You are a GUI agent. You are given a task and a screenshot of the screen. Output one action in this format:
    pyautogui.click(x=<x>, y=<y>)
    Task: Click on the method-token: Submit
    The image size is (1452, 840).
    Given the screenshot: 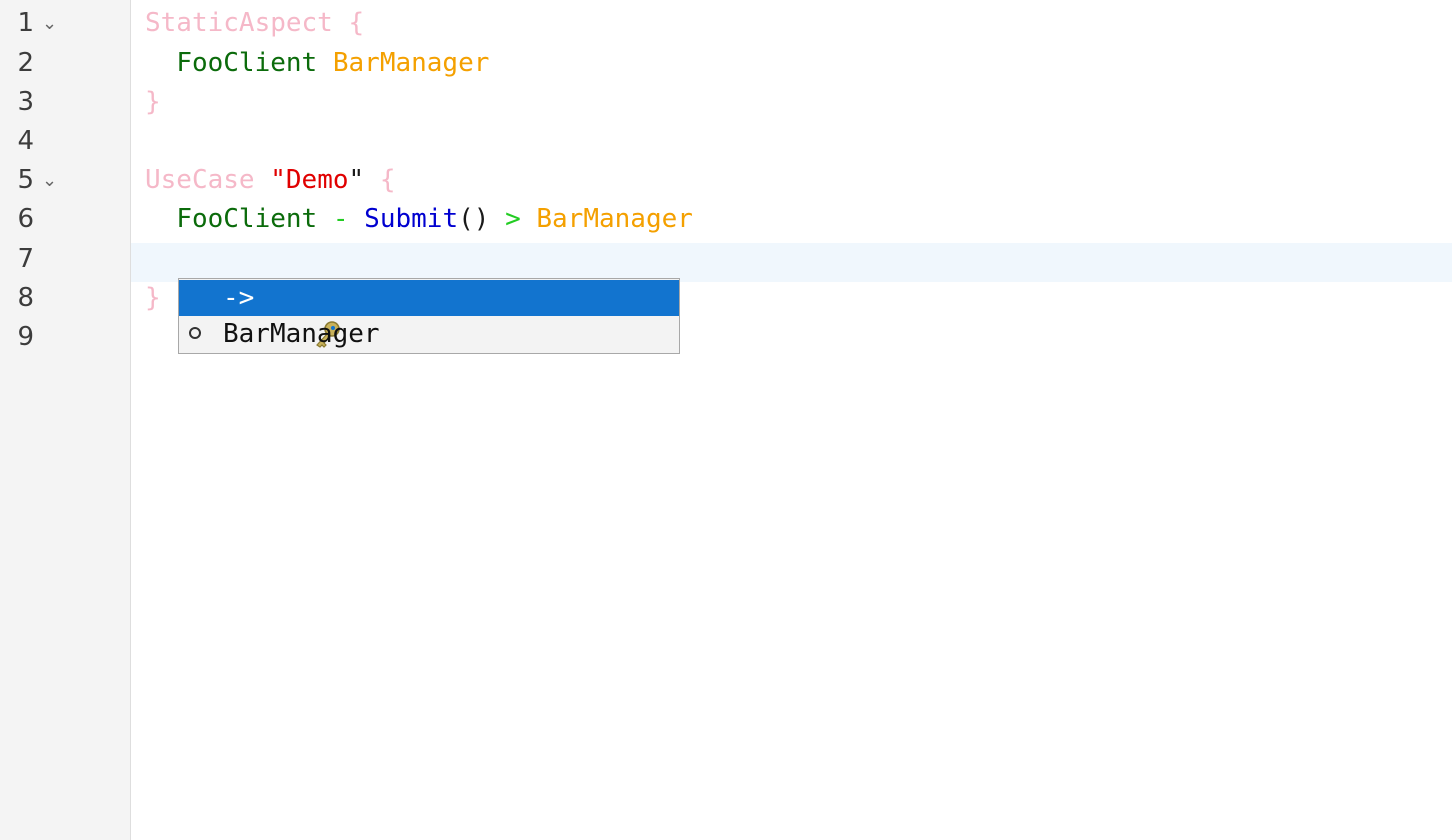 What is the action you would take?
    pyautogui.click(x=411, y=219)
    